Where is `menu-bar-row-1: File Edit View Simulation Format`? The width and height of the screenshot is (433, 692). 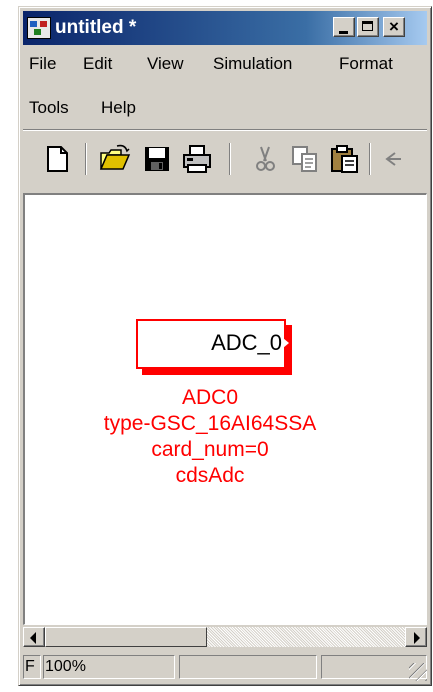 menu-bar-row-1: File Edit View Simulation Format is located at coordinates (225, 64).